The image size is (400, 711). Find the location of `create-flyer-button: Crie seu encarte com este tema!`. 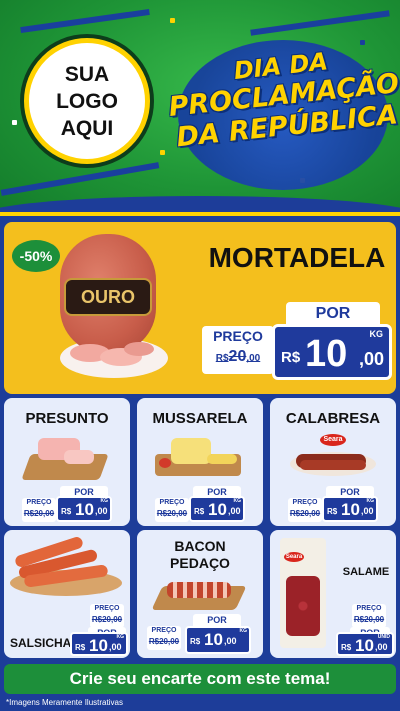

create-flyer-button: Crie seu encarte com este tema! is located at coordinates (200, 679).